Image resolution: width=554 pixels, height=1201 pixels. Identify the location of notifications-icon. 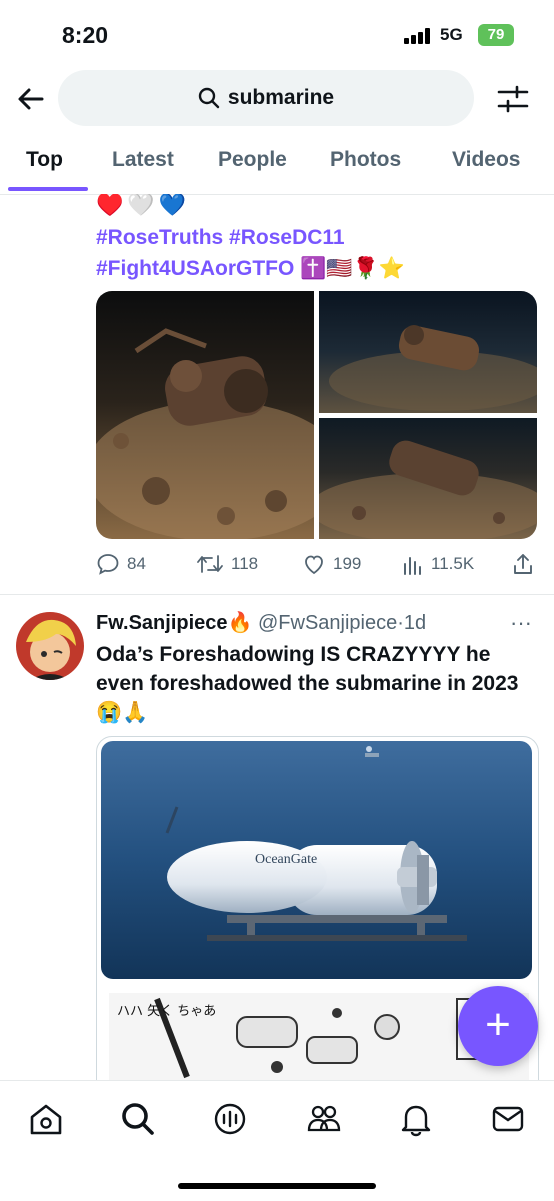
(416, 1121).